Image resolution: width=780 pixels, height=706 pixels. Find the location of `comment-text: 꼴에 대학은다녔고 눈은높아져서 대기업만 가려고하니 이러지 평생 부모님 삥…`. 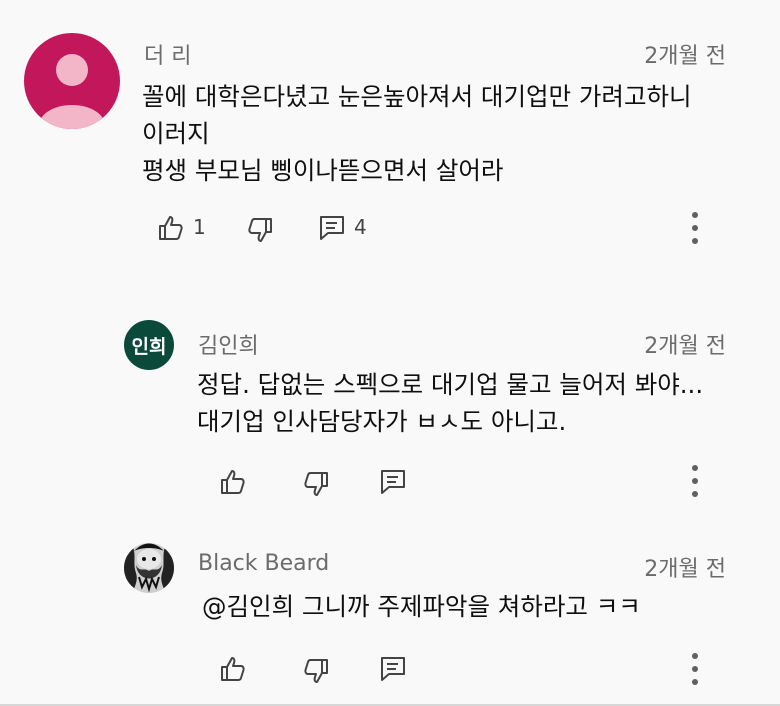

comment-text: 꼴에 대학은다녔고 눈은높아져서 대기업만 가려고하니 이러지 평생 부모님 삥… is located at coordinates (417, 133).